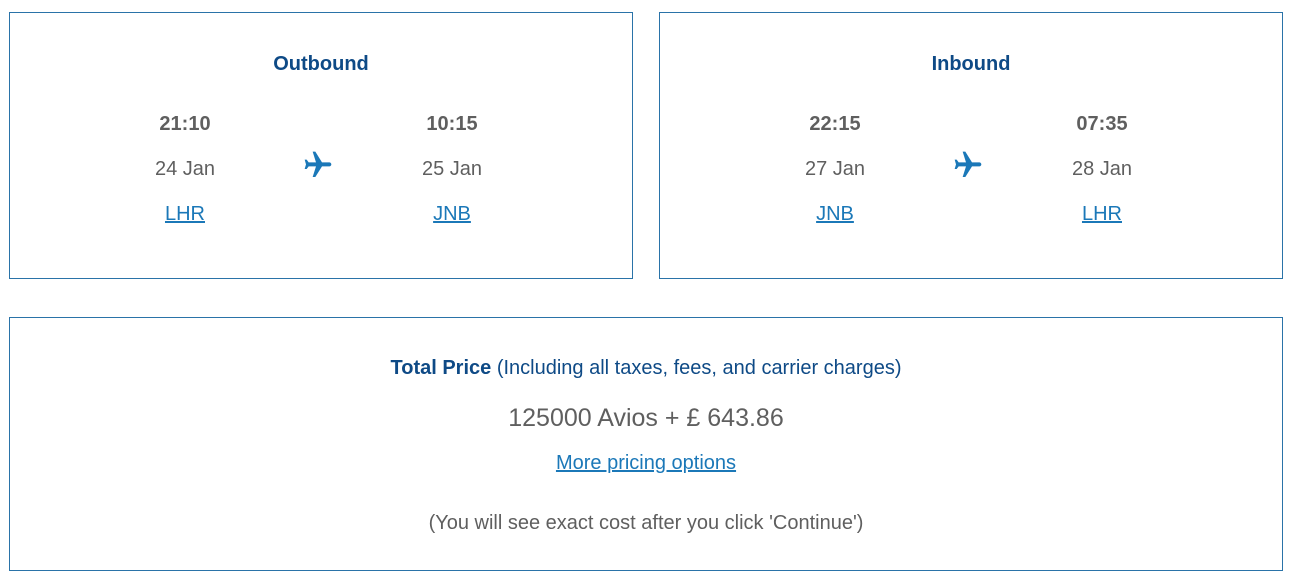 Image resolution: width=1292 pixels, height=584 pixels. What do you see at coordinates (185, 169) in the screenshot?
I see `outbound-departure-date: 24 Jan` at bounding box center [185, 169].